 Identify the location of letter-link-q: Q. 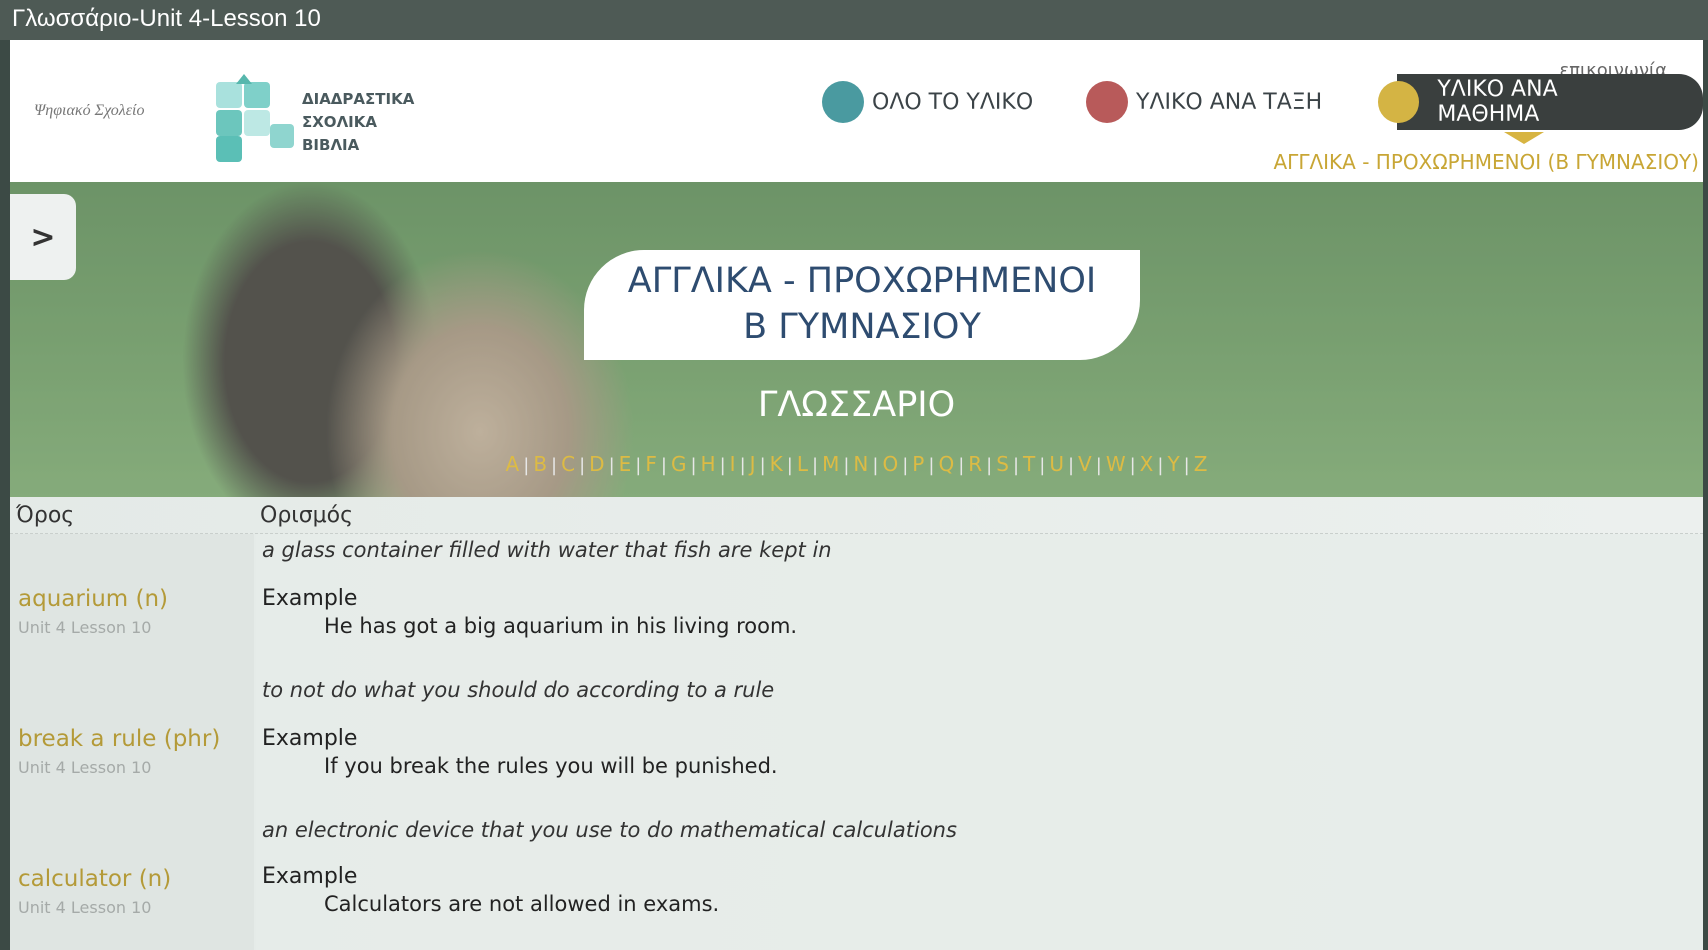
(946, 464).